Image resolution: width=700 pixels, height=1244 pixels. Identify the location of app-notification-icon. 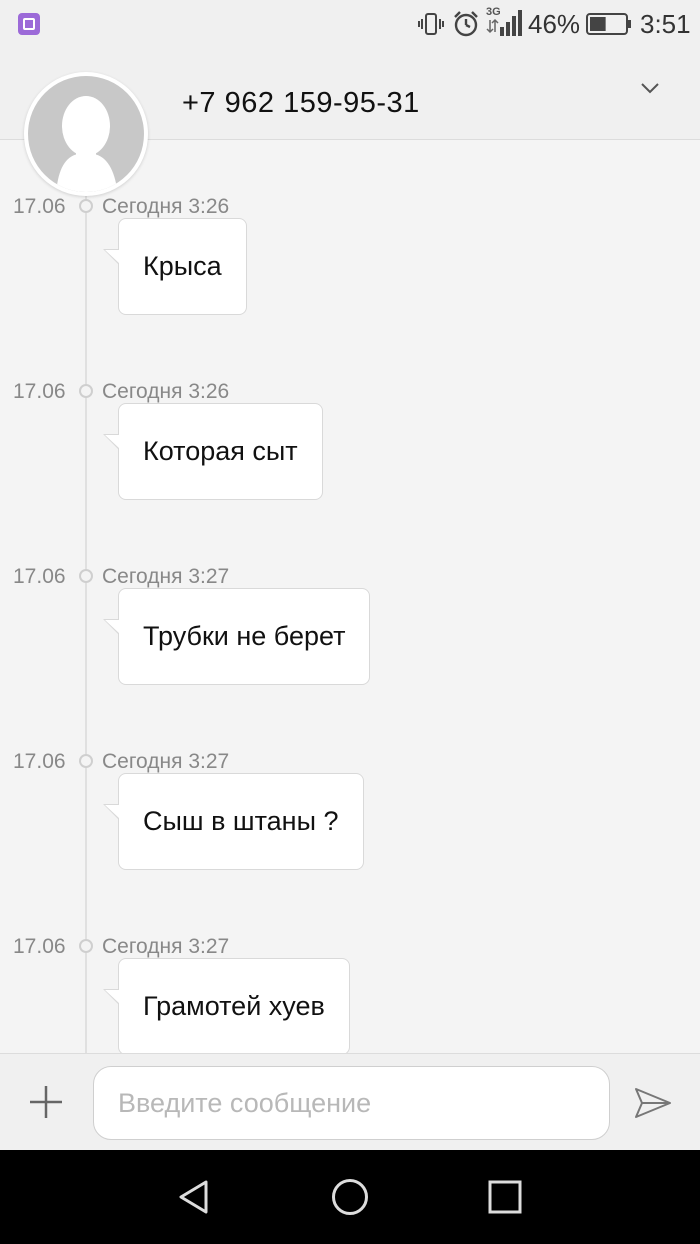
(29, 24).